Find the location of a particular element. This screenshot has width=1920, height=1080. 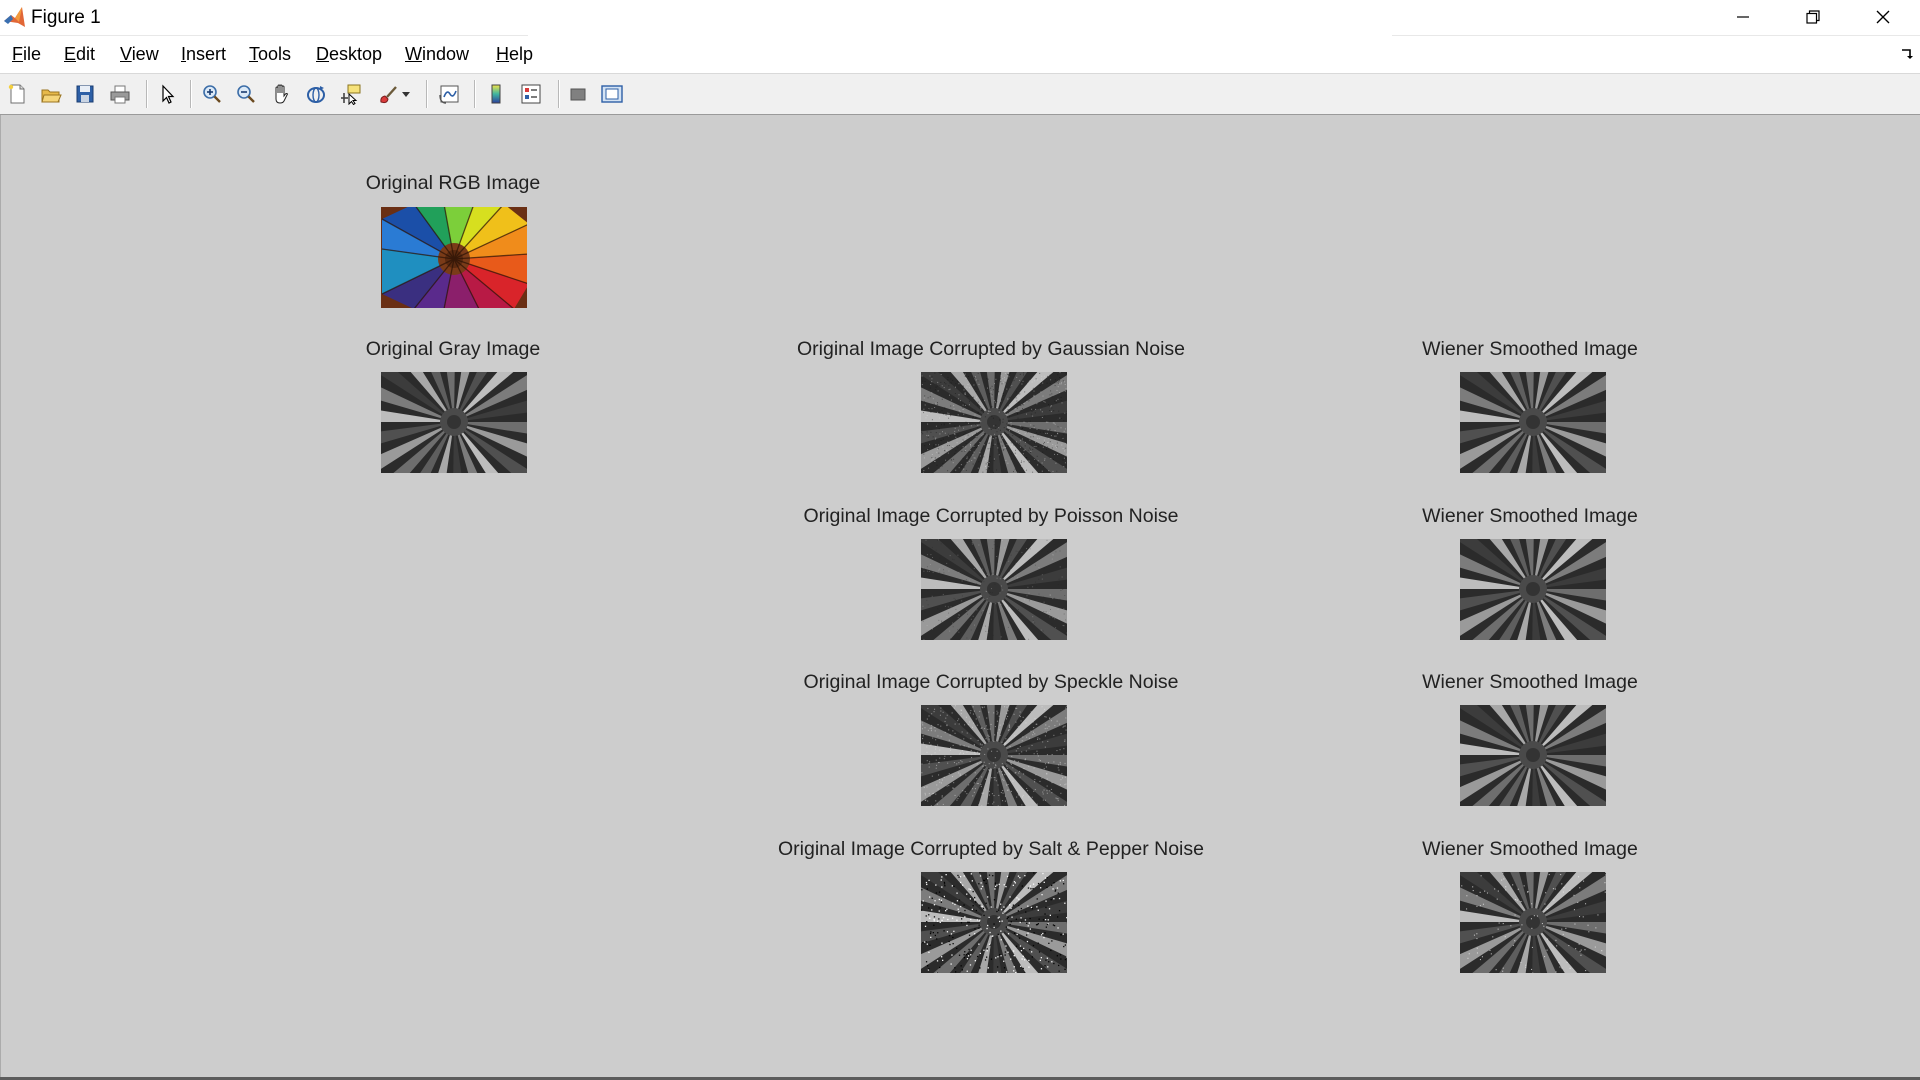

menu-window-rest: indow is located at coordinates (446, 54).